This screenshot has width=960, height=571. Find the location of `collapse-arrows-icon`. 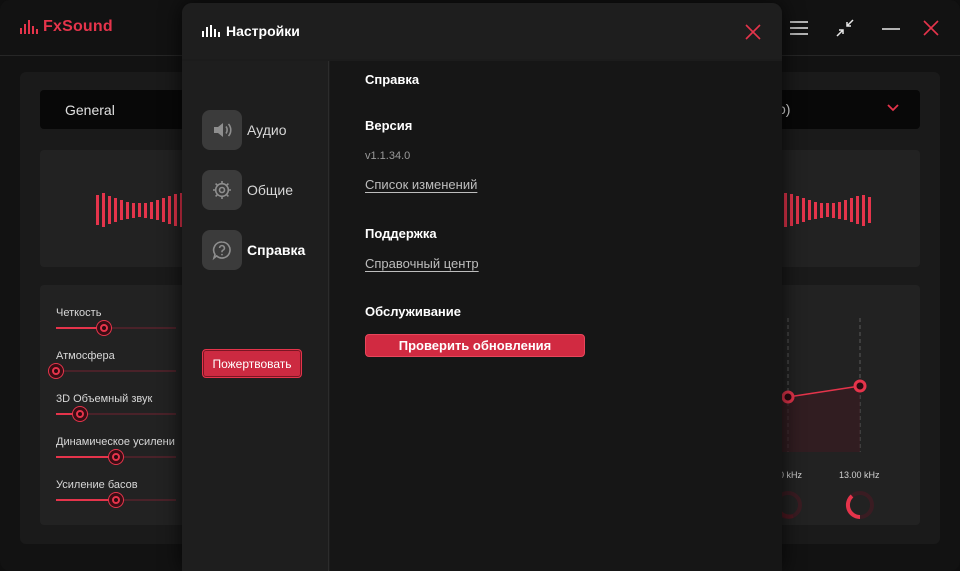

collapse-arrows-icon is located at coordinates (845, 28).